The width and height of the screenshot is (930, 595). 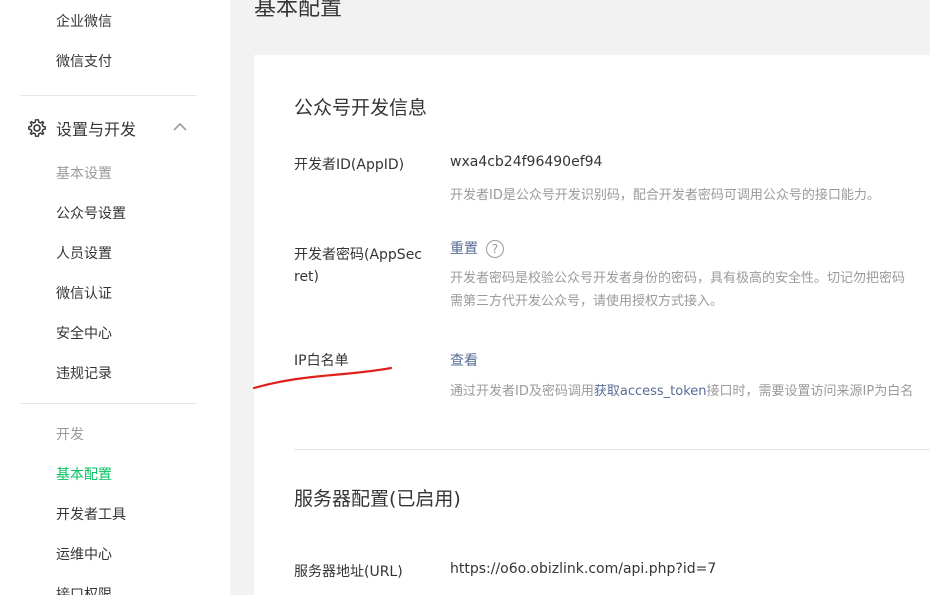 What do you see at coordinates (84, 373) in the screenshot?
I see `sidebar-item-violation-records: 违规记录` at bounding box center [84, 373].